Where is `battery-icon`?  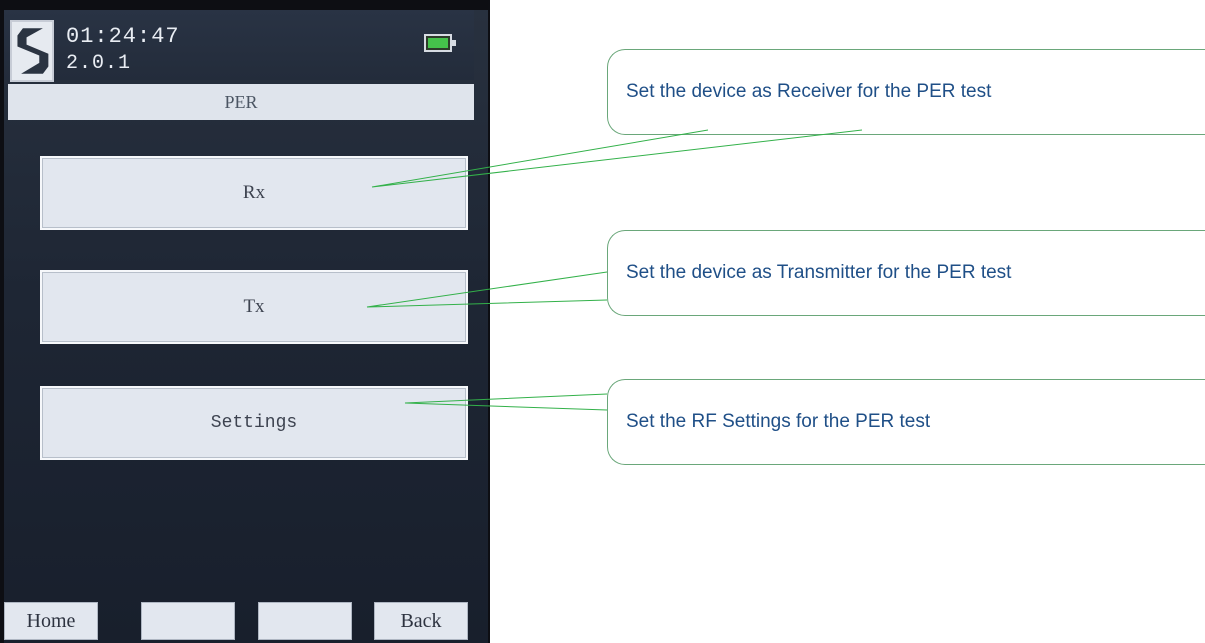
battery-icon is located at coordinates (440, 43).